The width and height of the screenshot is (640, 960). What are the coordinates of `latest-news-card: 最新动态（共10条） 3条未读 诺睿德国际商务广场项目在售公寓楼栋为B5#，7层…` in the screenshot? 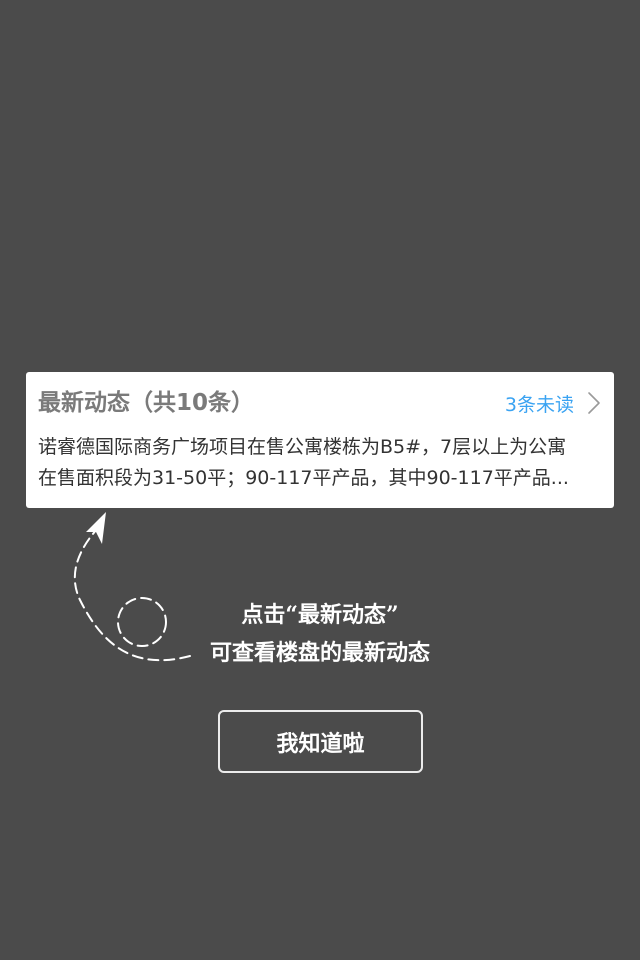 It's located at (320, 440).